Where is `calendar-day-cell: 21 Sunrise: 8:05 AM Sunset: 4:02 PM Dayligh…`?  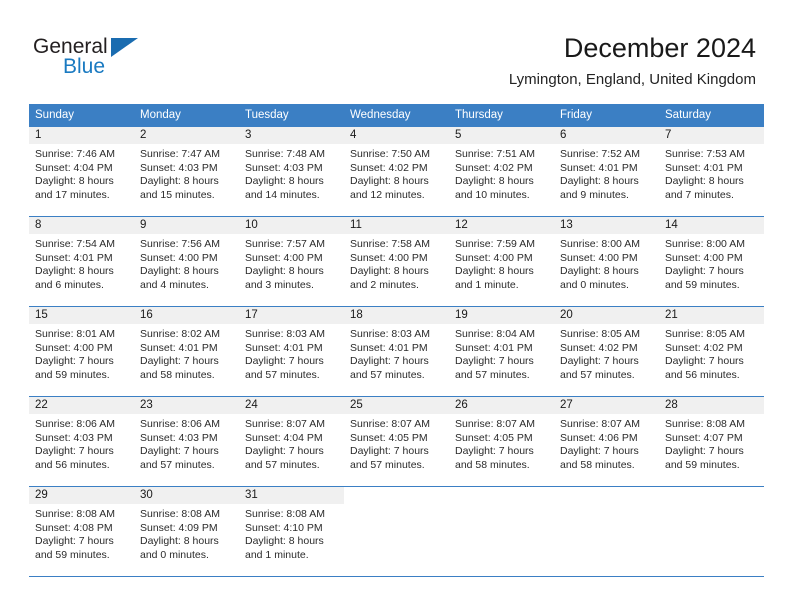
calendar-day-cell: 21 Sunrise: 8:05 AM Sunset: 4:02 PM Dayligh… is located at coordinates (711, 351).